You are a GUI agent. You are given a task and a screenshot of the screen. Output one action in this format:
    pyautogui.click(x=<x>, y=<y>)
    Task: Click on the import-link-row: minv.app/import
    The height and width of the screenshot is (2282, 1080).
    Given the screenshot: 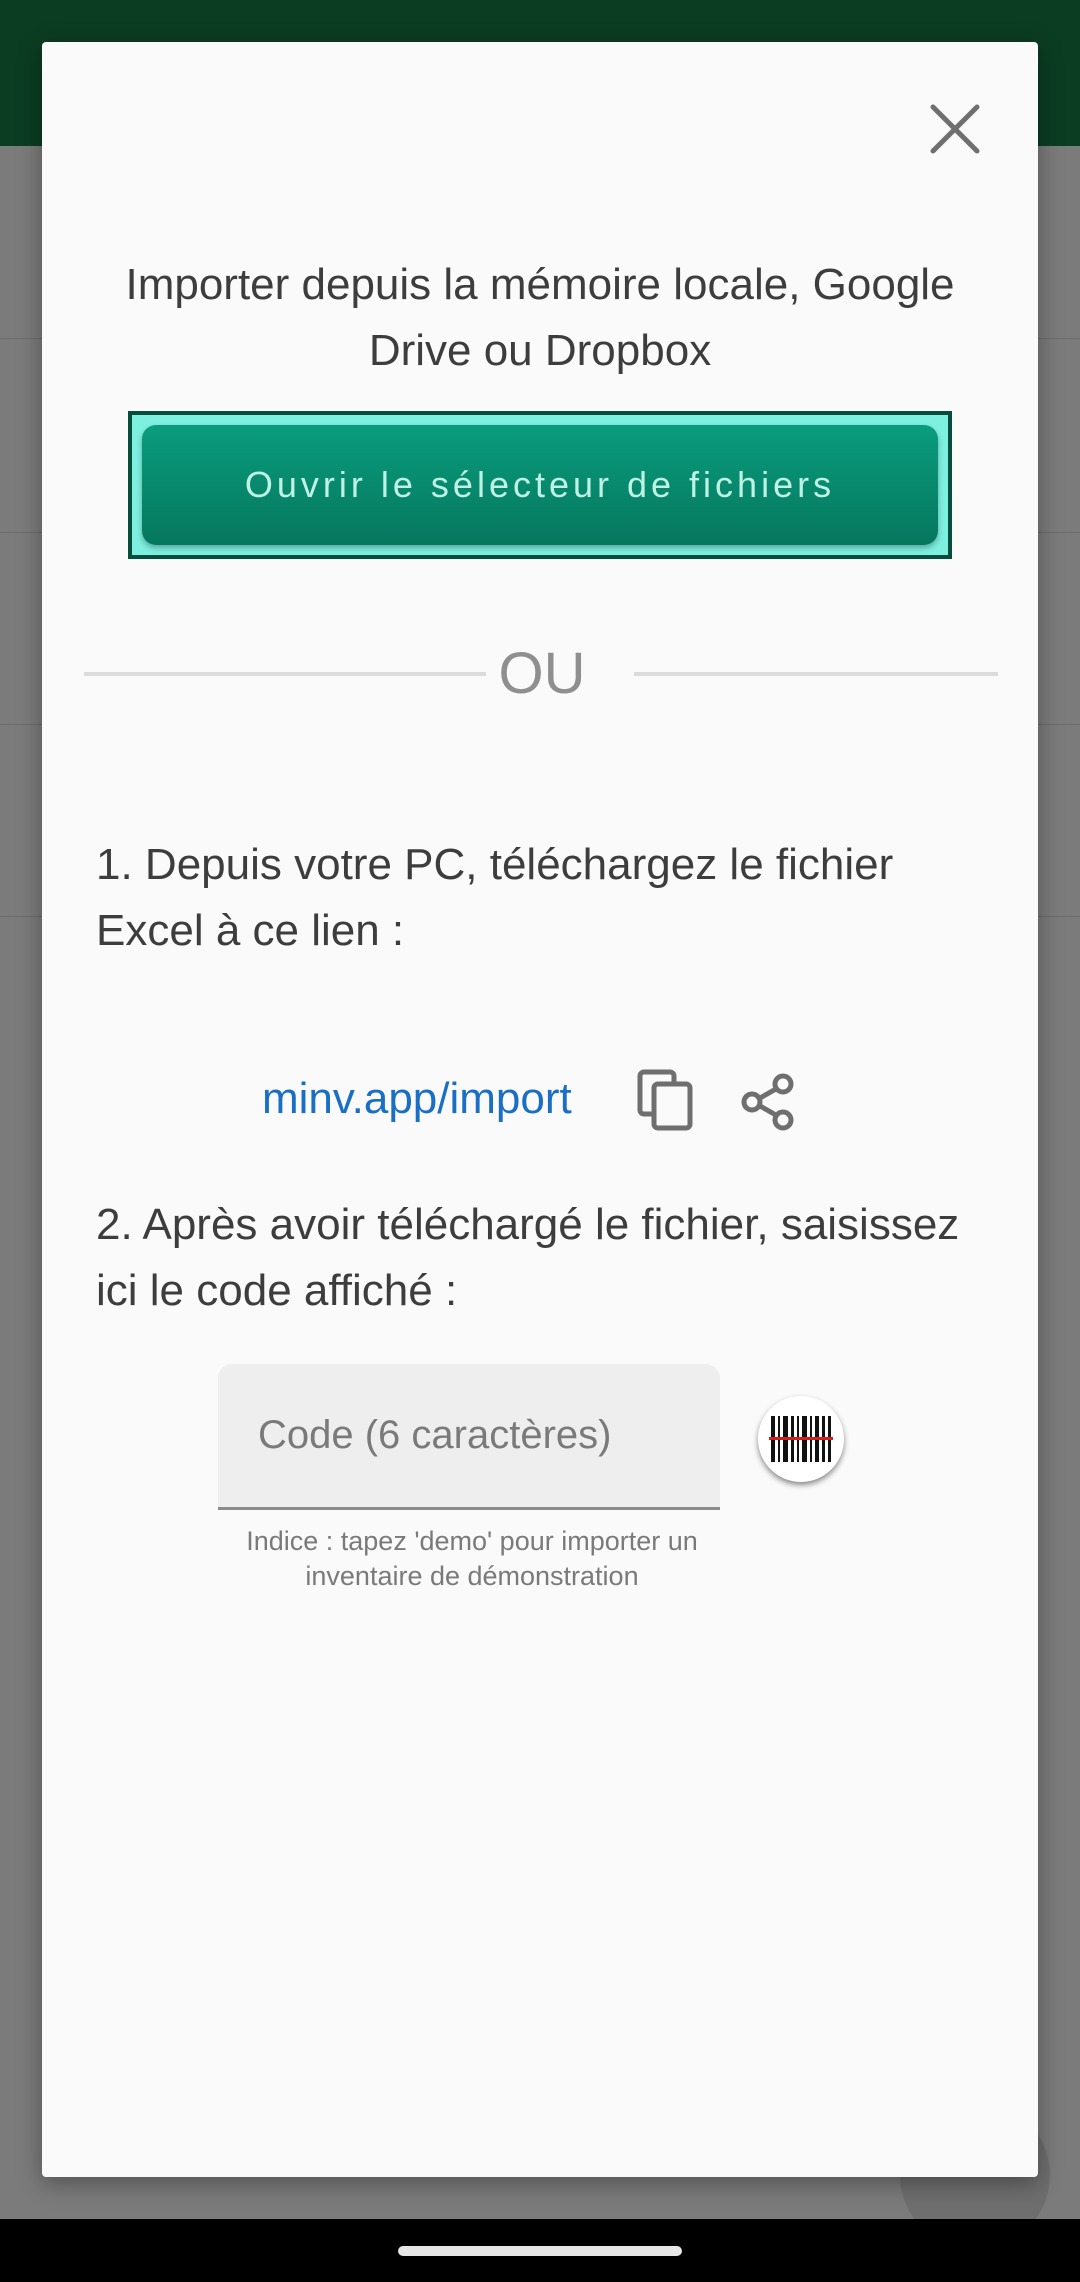 What is the action you would take?
    pyautogui.click(x=540, y=1099)
    